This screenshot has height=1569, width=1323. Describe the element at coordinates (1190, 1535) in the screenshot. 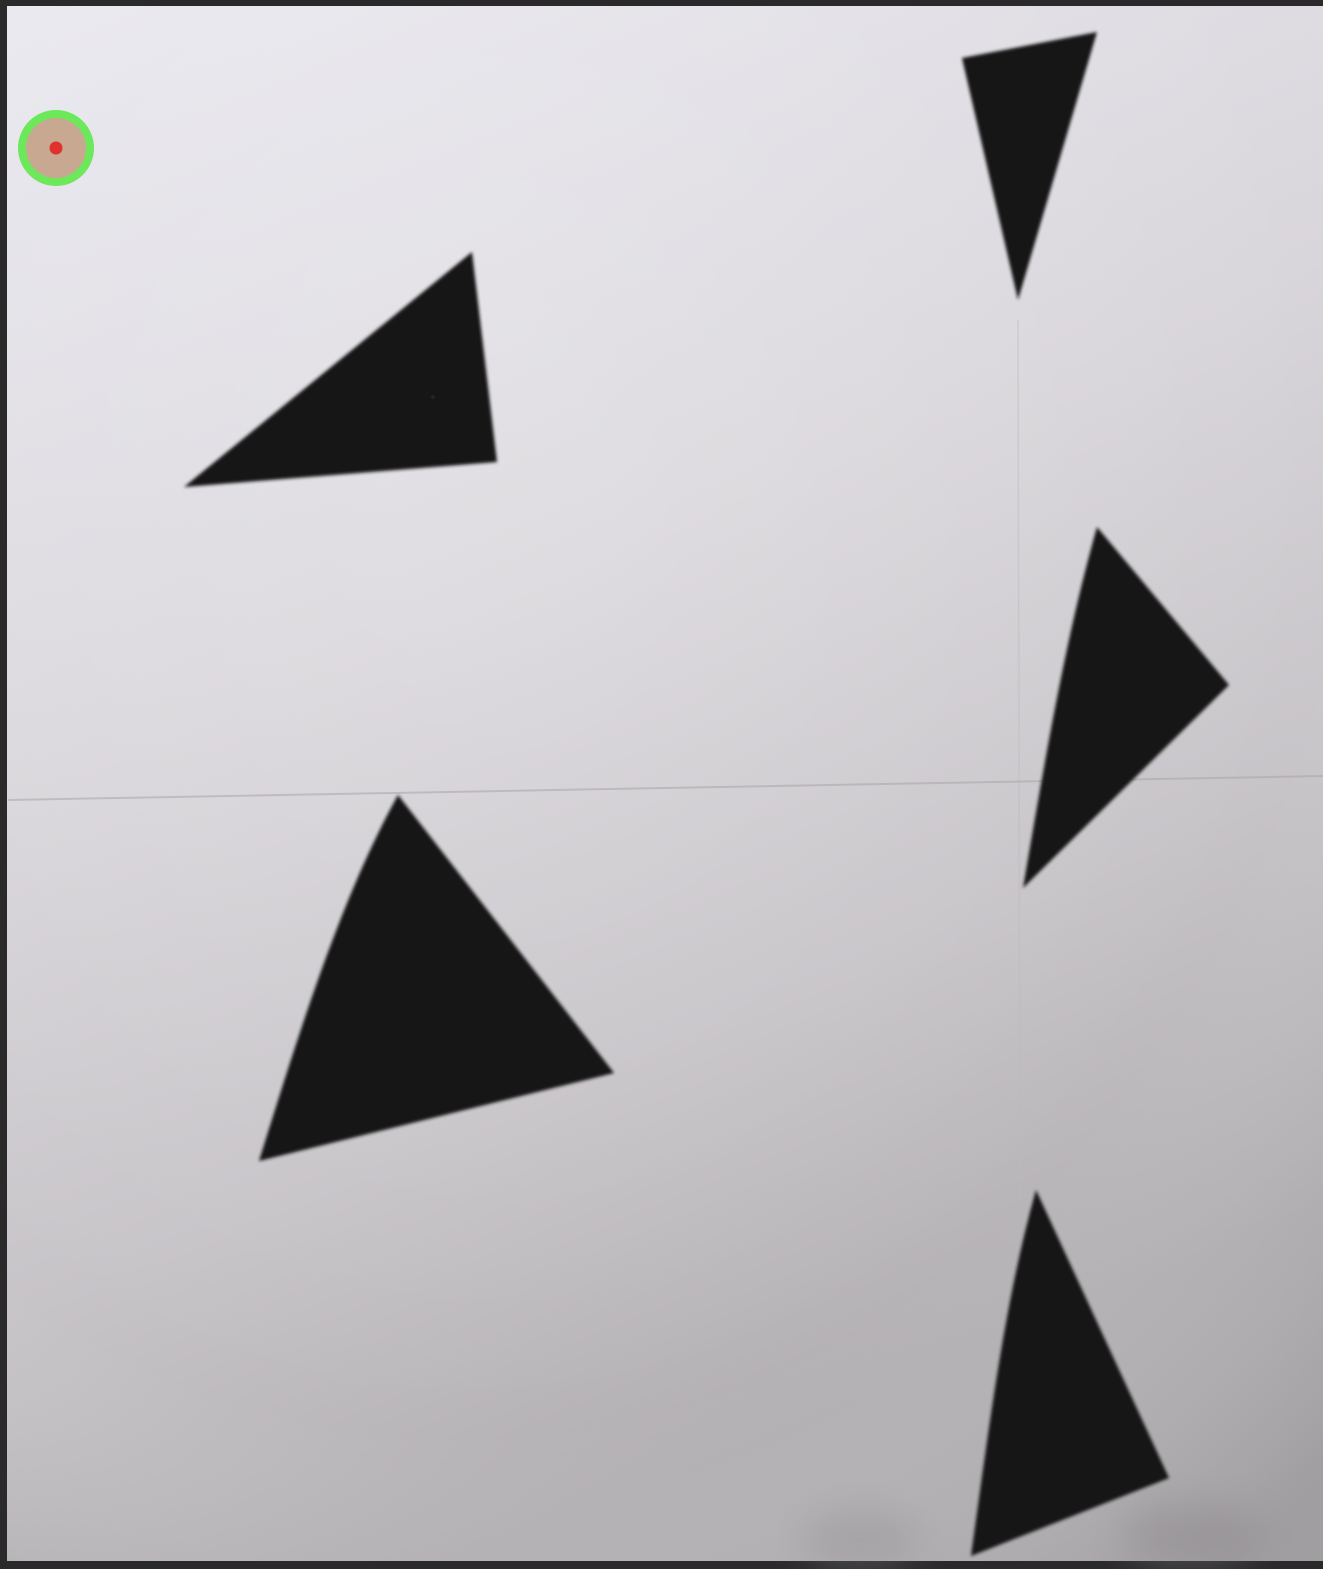

I see `bottom-shadow-right` at that location.